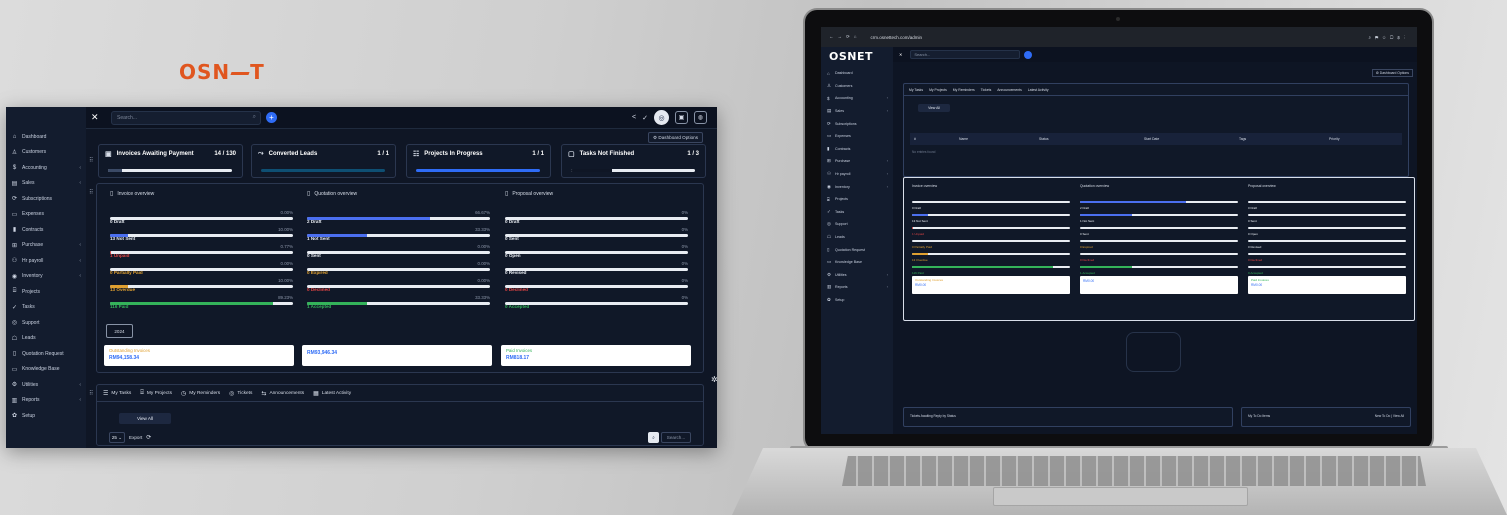 The height and width of the screenshot is (515, 1507). What do you see at coordinates (1038, 90) in the screenshot?
I see `laptop-tab: Latest Activity` at bounding box center [1038, 90].